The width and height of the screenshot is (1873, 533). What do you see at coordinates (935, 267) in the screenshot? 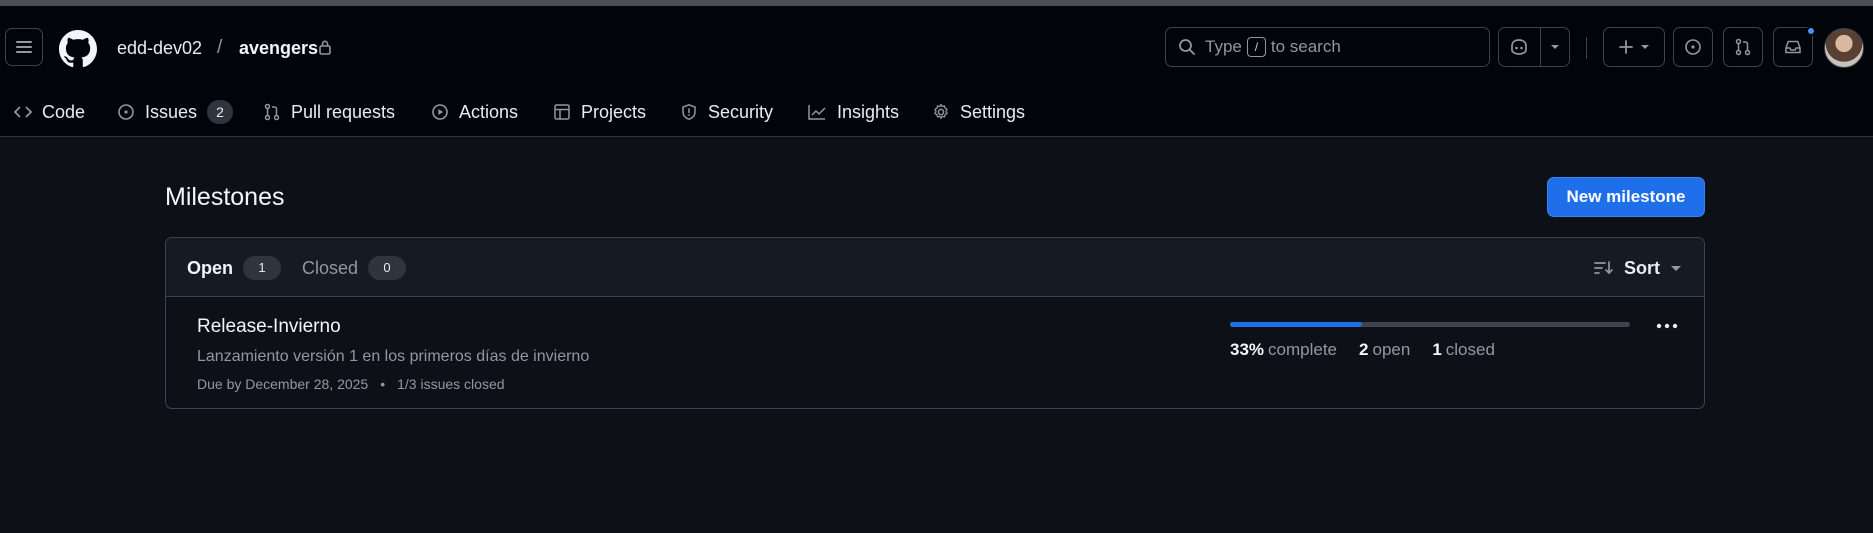
I see `milestones-list-header: Open 1 Closed 0 Sort` at bounding box center [935, 267].